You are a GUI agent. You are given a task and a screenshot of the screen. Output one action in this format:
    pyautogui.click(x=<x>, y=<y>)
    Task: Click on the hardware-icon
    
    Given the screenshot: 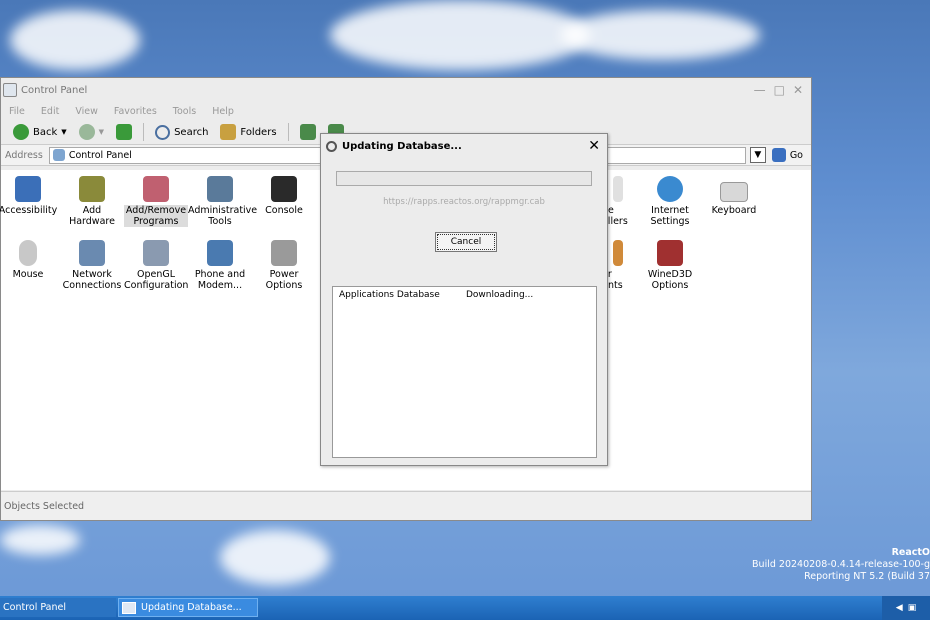 What is the action you would take?
    pyautogui.click(x=92, y=189)
    